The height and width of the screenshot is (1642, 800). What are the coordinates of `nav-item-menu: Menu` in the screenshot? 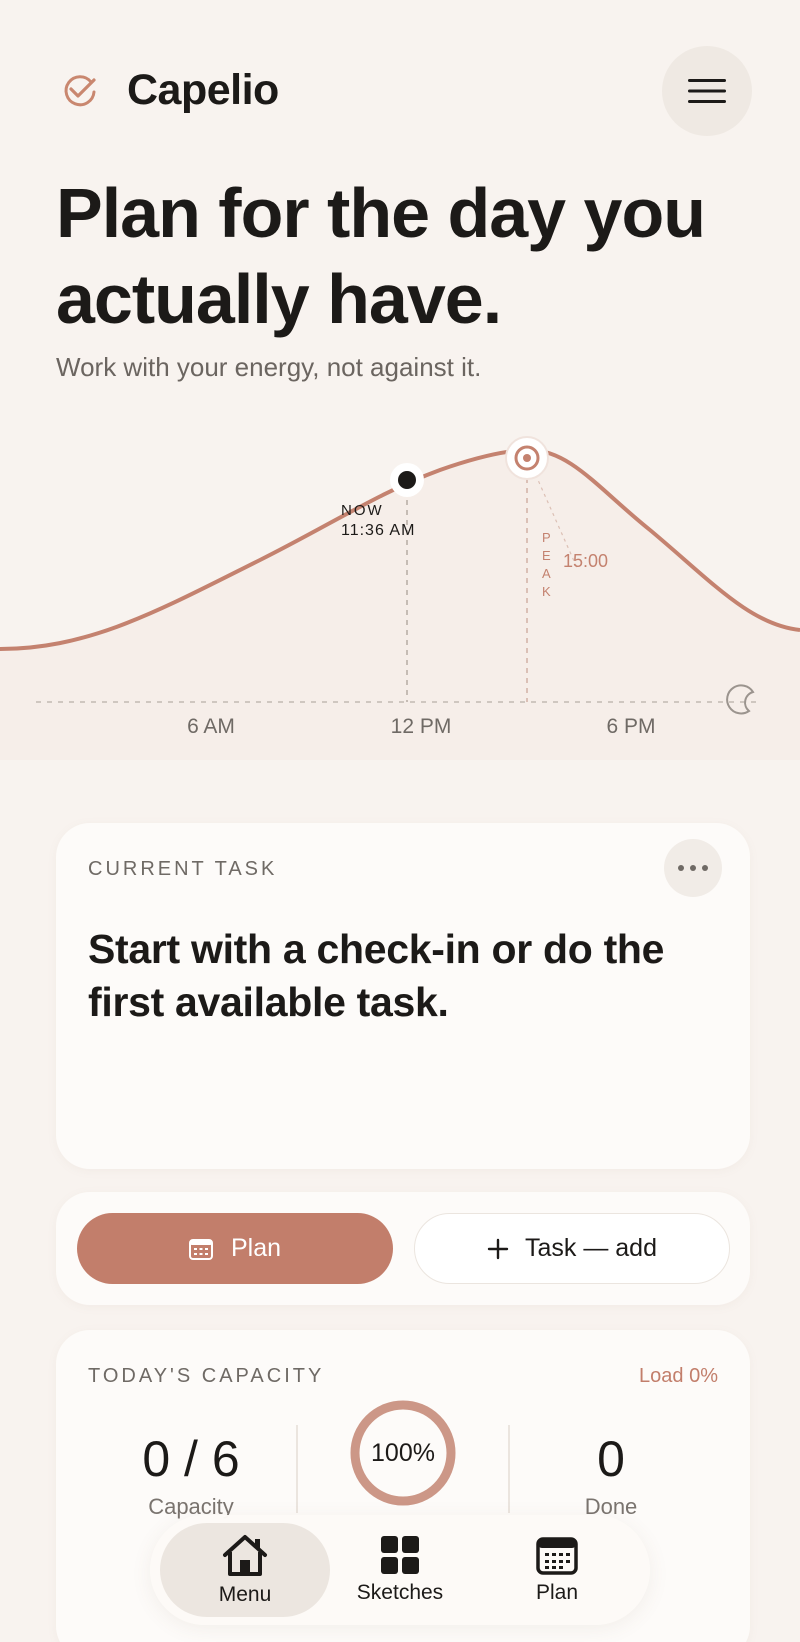 It's located at (245, 1570).